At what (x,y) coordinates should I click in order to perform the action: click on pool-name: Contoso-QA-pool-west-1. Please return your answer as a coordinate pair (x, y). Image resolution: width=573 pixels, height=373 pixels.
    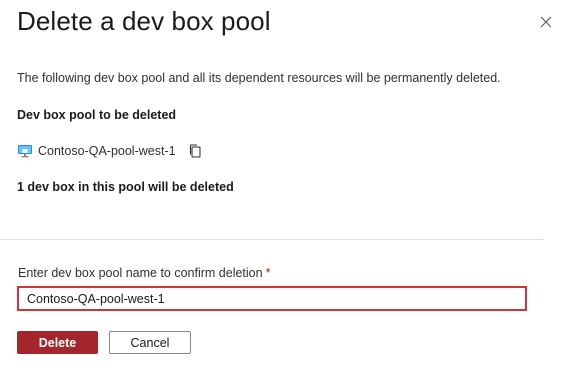
    Looking at the image, I should click on (107, 151).